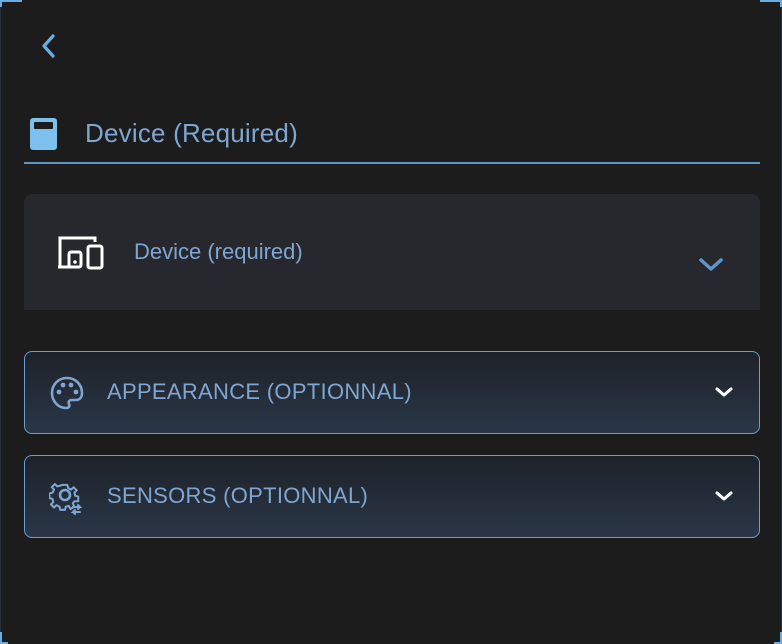 Image resolution: width=782 pixels, height=644 pixels. Describe the element at coordinates (392, 496) in the screenshot. I see `sensors-section-toggle: SENSORS (OPTIONNAL)` at that location.